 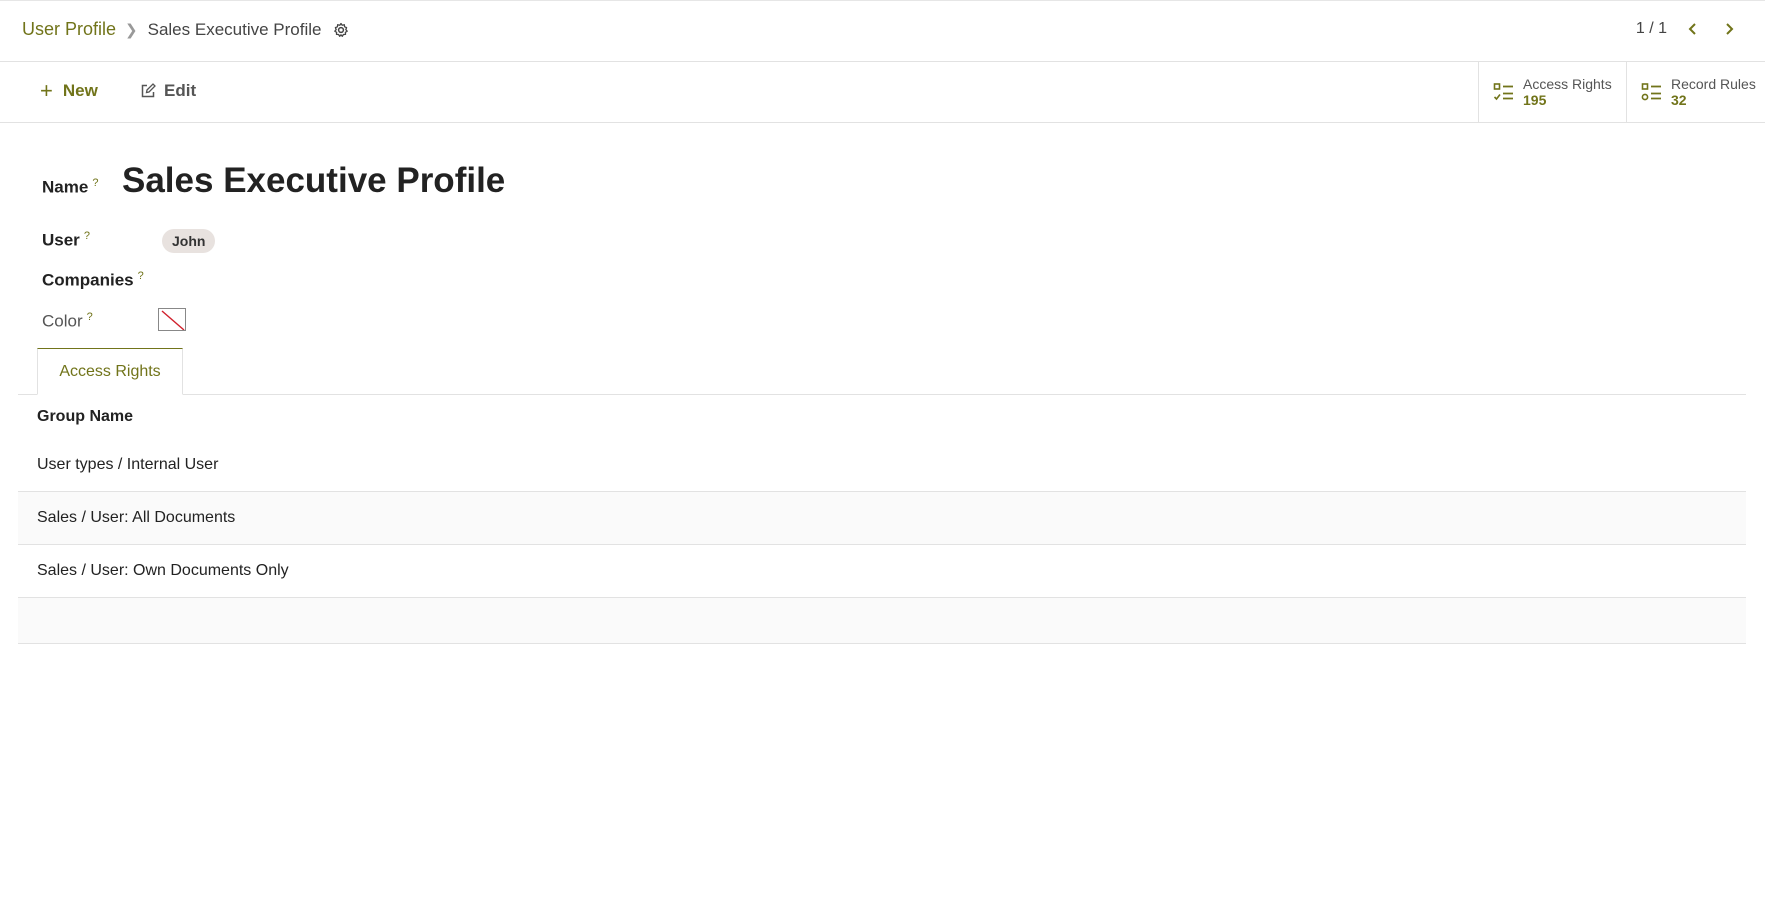 What do you see at coordinates (88, 280) in the screenshot?
I see `companies-label-text: Companies` at bounding box center [88, 280].